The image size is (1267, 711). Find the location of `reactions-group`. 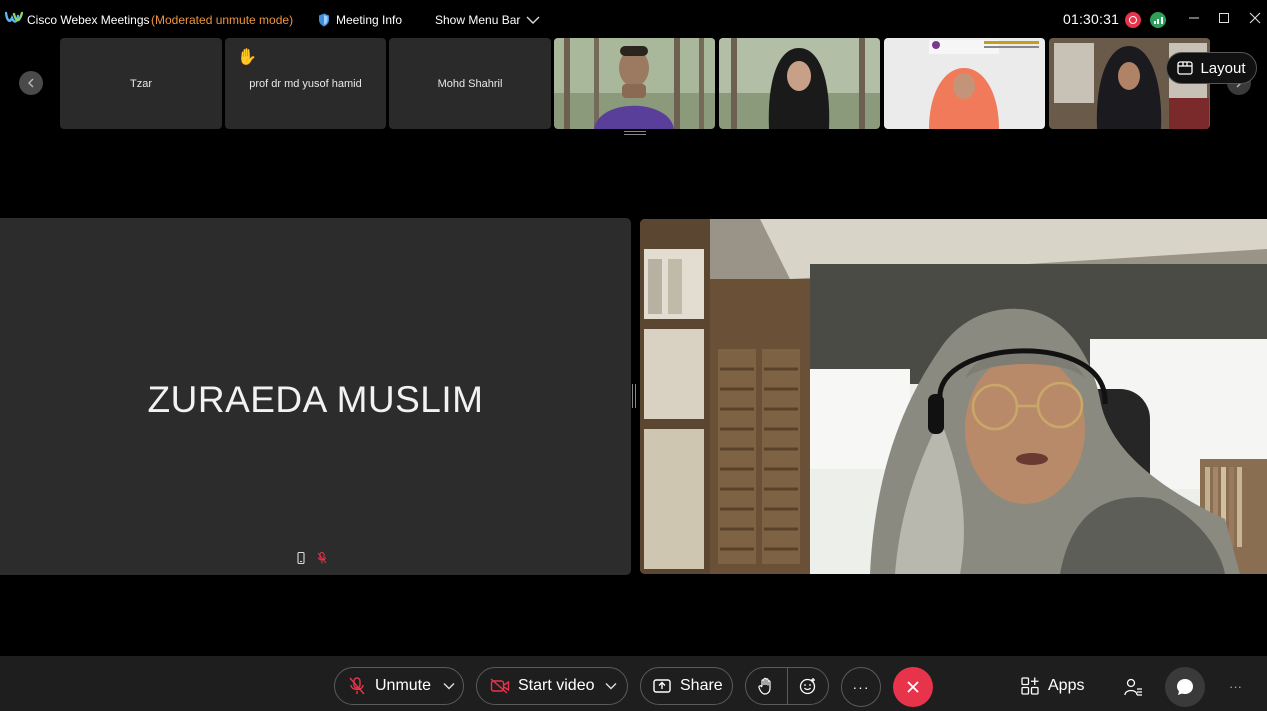

reactions-group is located at coordinates (787, 686).